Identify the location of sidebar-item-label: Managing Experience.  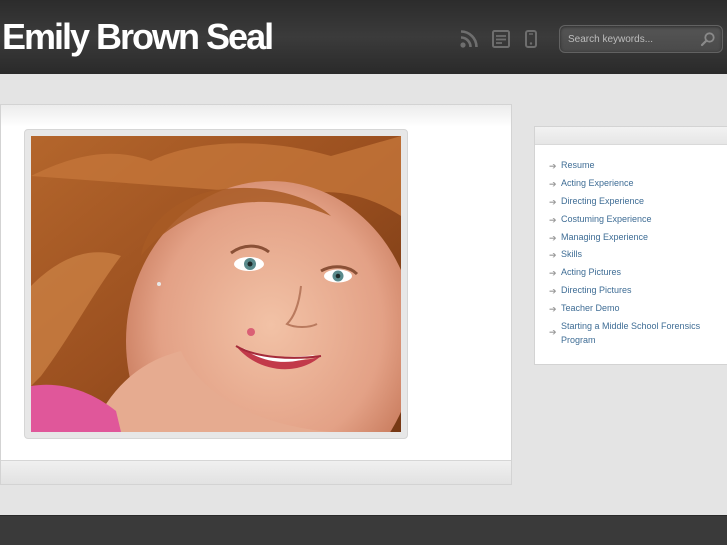
(604, 237).